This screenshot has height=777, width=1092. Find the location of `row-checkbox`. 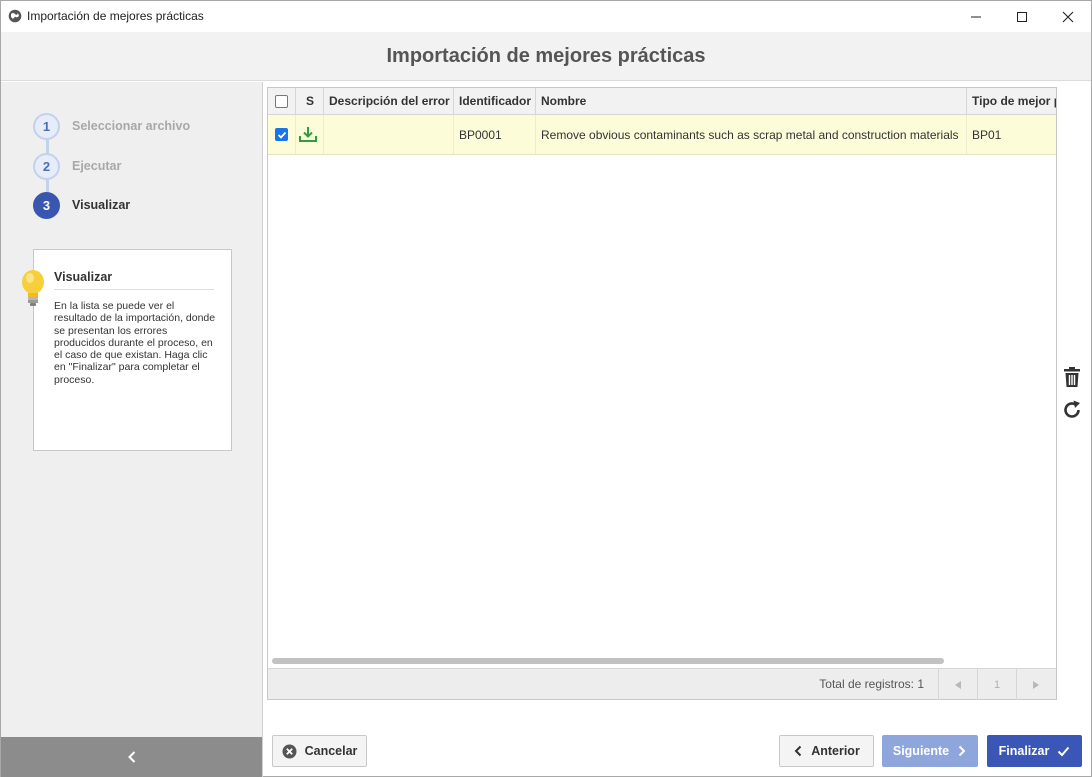

row-checkbox is located at coordinates (281, 134).